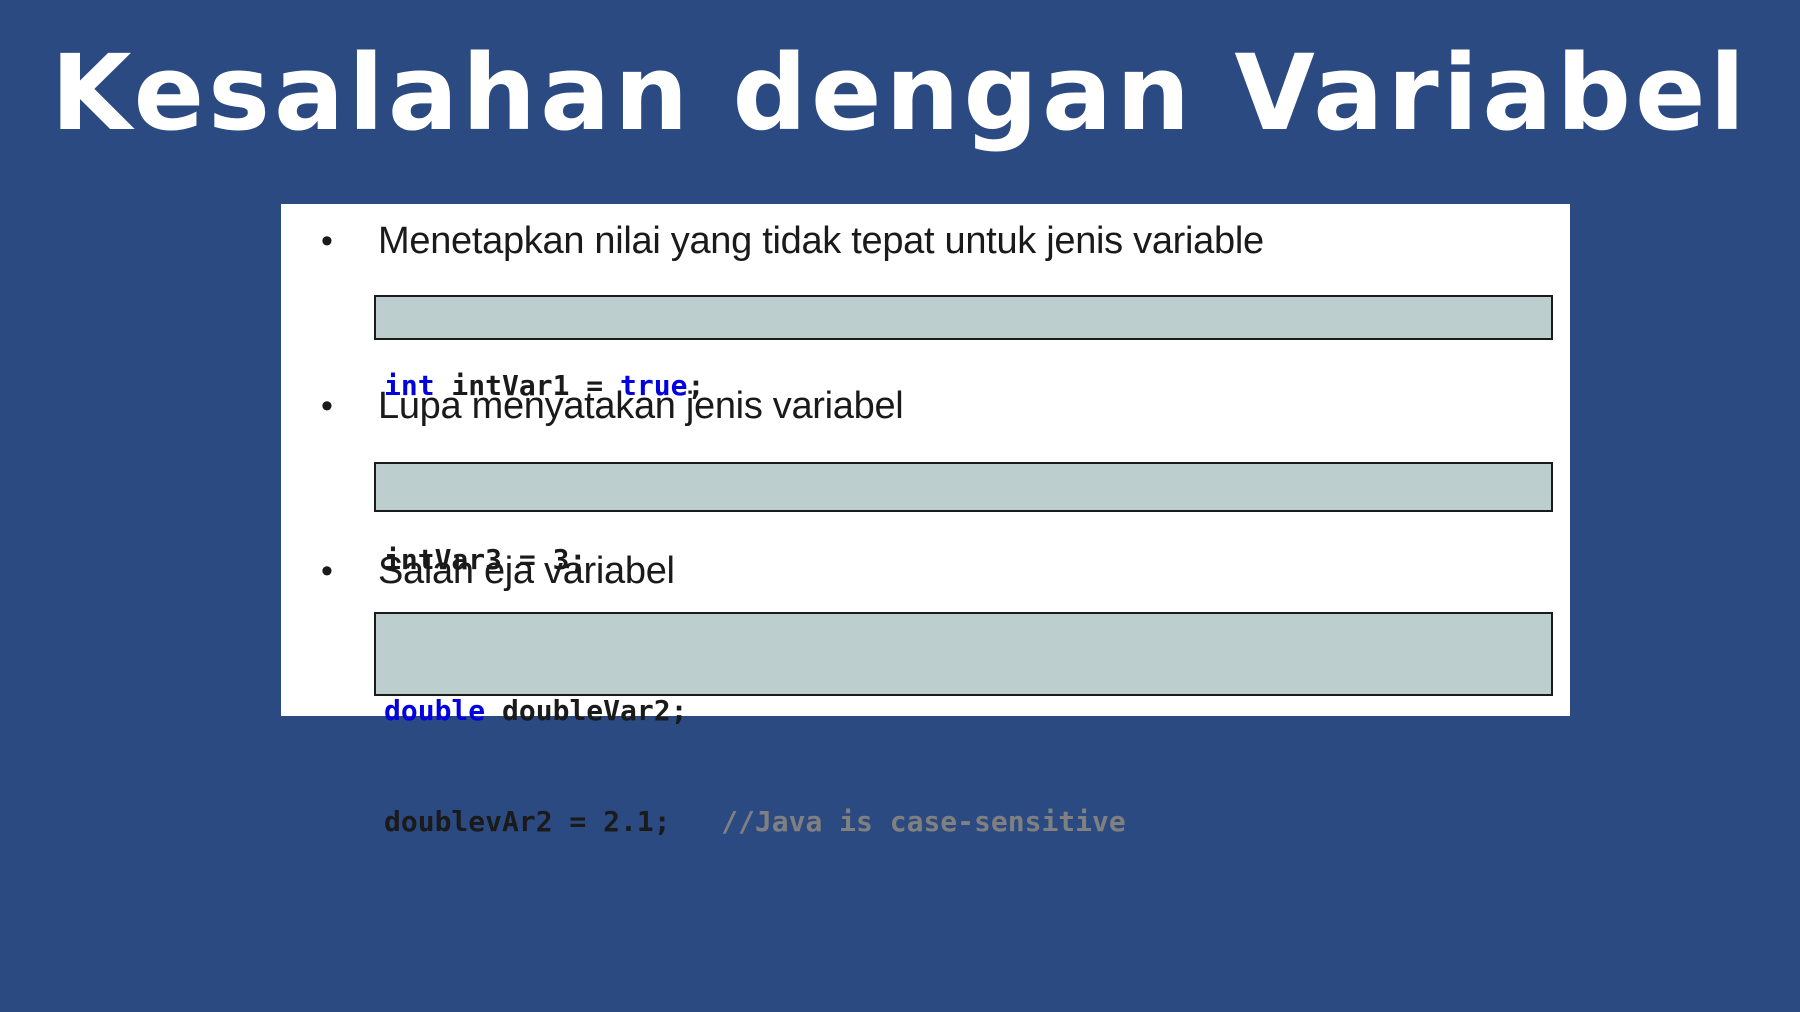 The image size is (1800, 1012). What do you see at coordinates (526, 571) in the screenshot?
I see `bullet-text: Salah eja variabel` at bounding box center [526, 571].